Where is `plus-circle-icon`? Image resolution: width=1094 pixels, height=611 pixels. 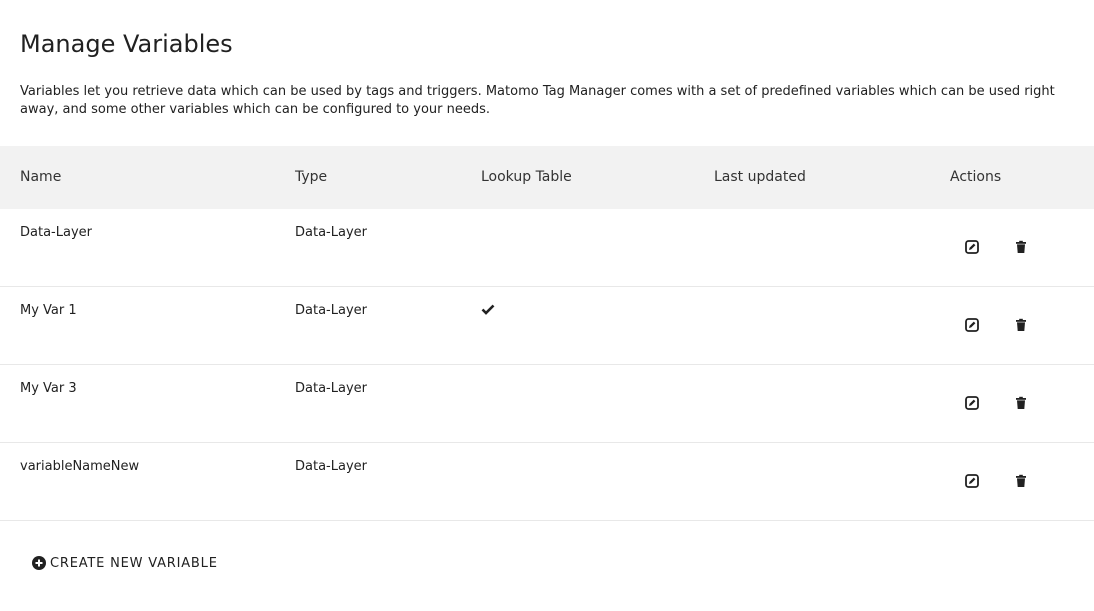
plus-circle-icon is located at coordinates (39, 563).